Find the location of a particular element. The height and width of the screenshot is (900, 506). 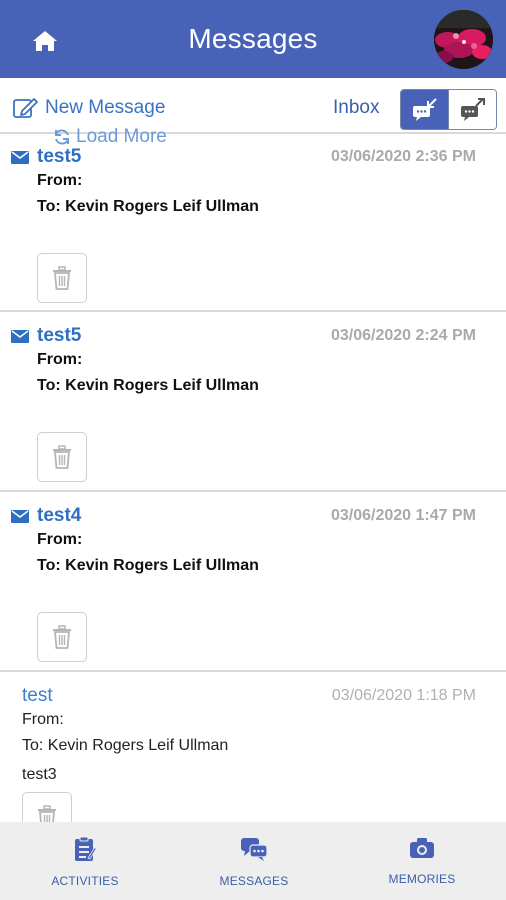

new-message-button: New Message is located at coordinates (88, 108).